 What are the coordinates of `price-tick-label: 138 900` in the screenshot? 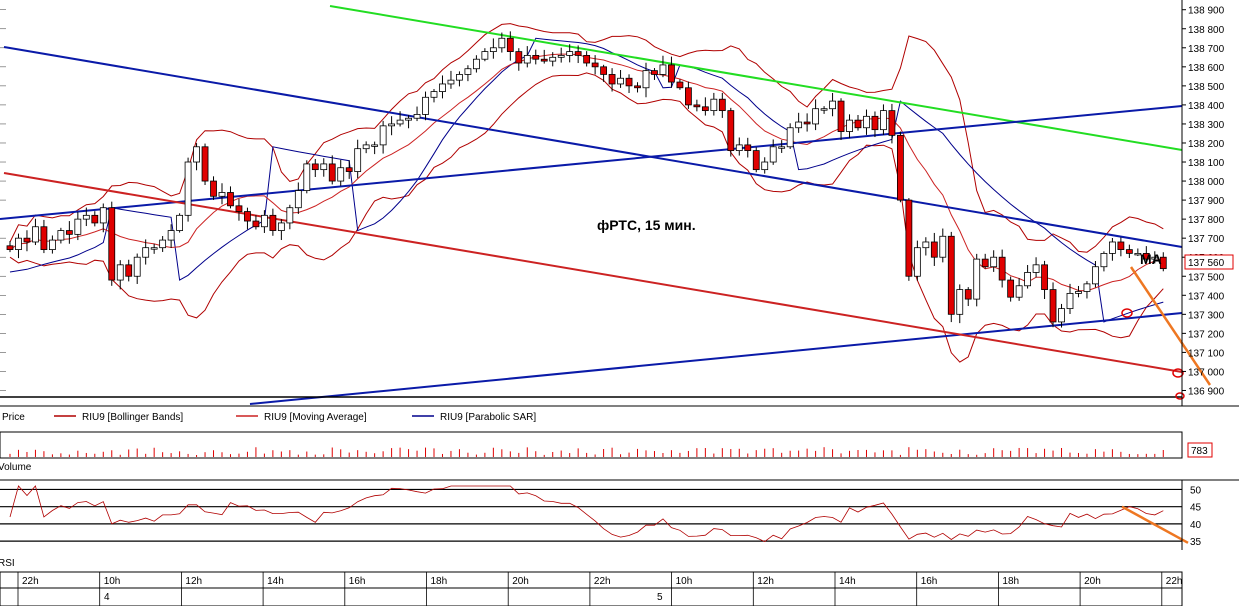 It's located at (1206, 11).